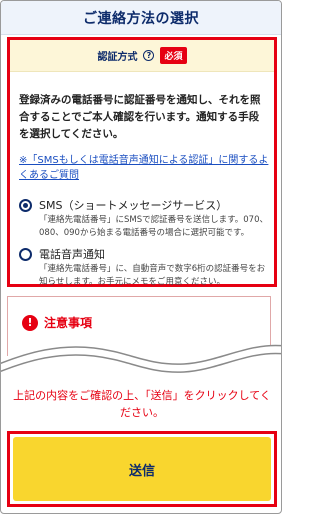 The width and height of the screenshot is (320, 514). I want to click on submit-highlight: 送信, so click(142, 469).